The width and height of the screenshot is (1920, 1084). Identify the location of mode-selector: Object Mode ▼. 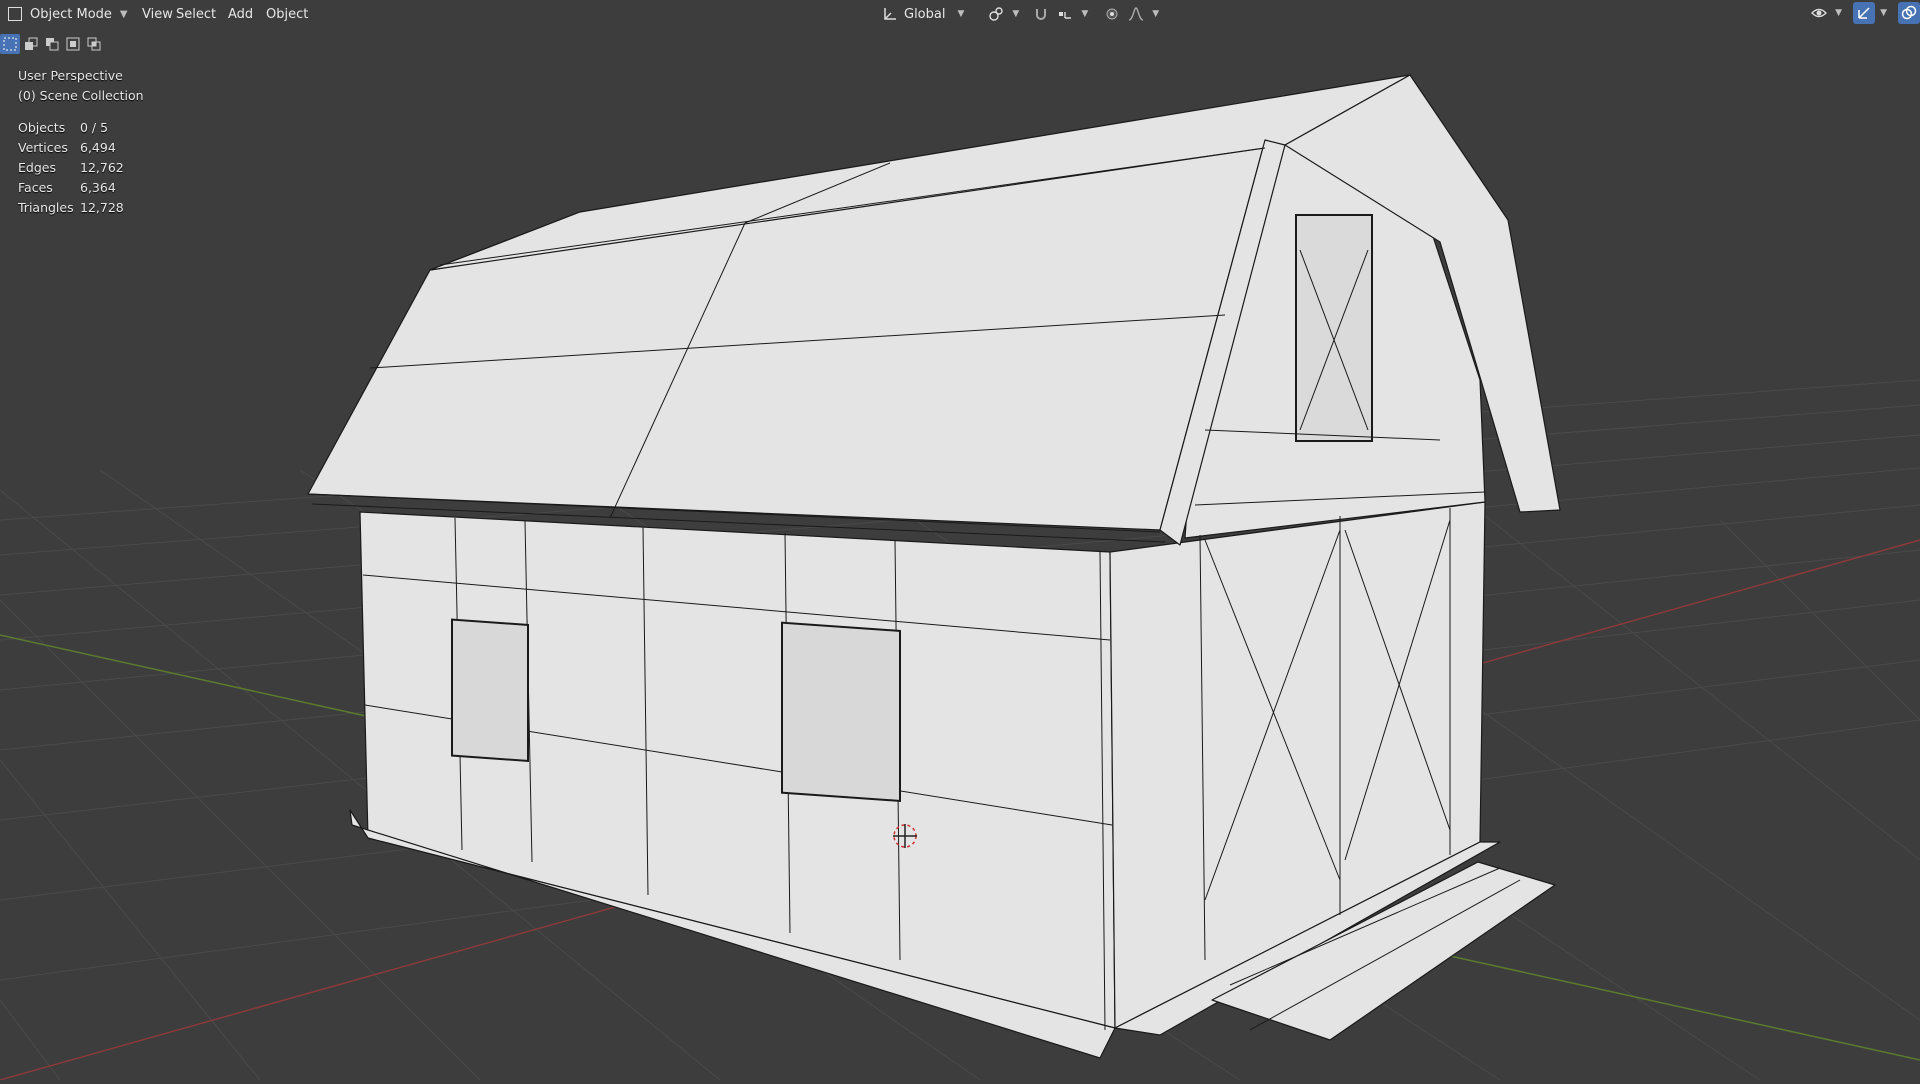
(68, 14).